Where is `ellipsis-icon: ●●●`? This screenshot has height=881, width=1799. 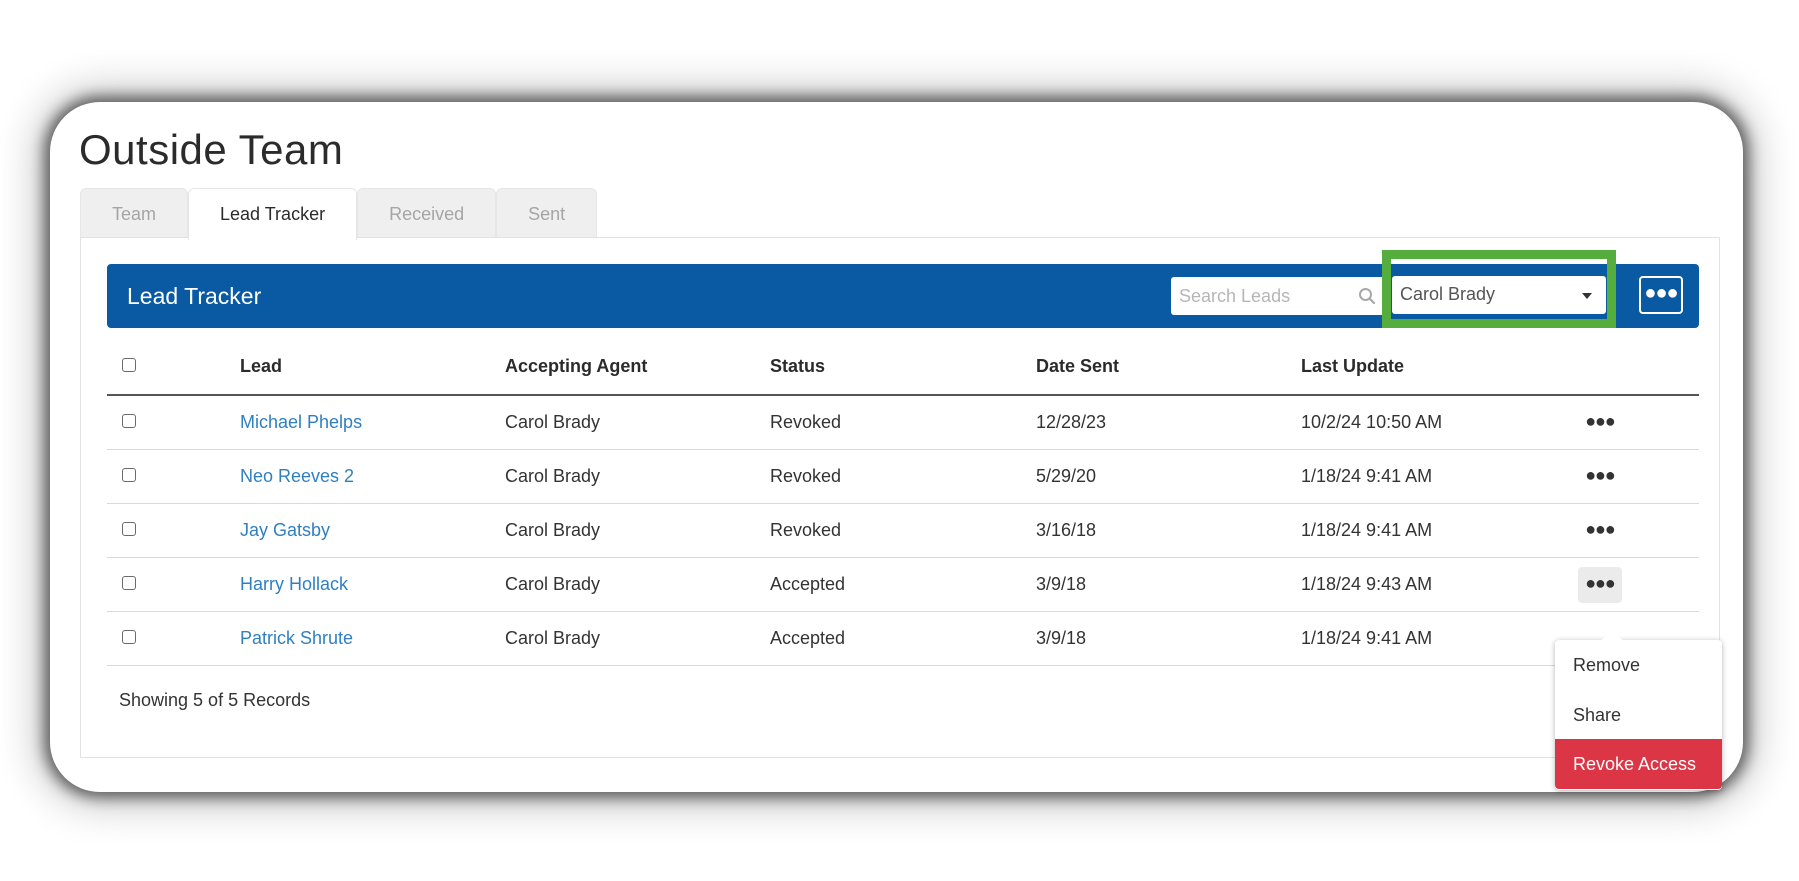
ellipsis-icon: ●●● is located at coordinates (1661, 293).